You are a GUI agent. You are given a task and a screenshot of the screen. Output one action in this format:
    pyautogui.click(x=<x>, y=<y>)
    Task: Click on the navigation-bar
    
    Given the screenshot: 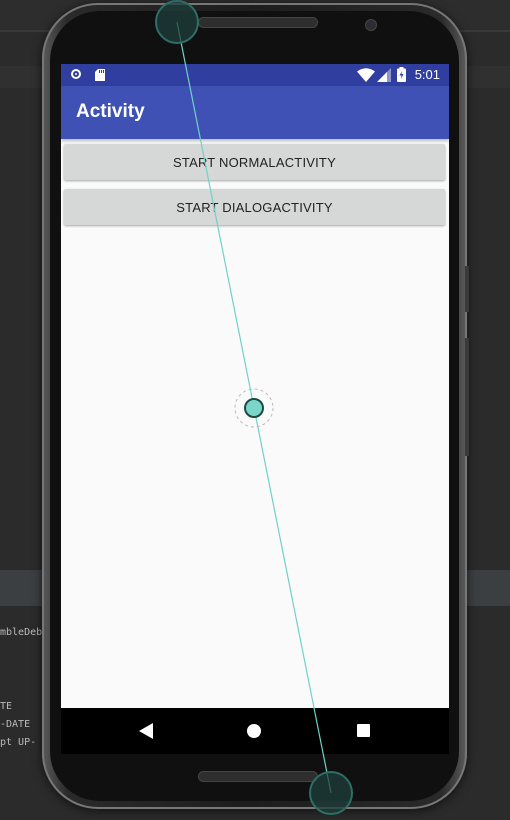 What is the action you would take?
    pyautogui.click(x=255, y=731)
    